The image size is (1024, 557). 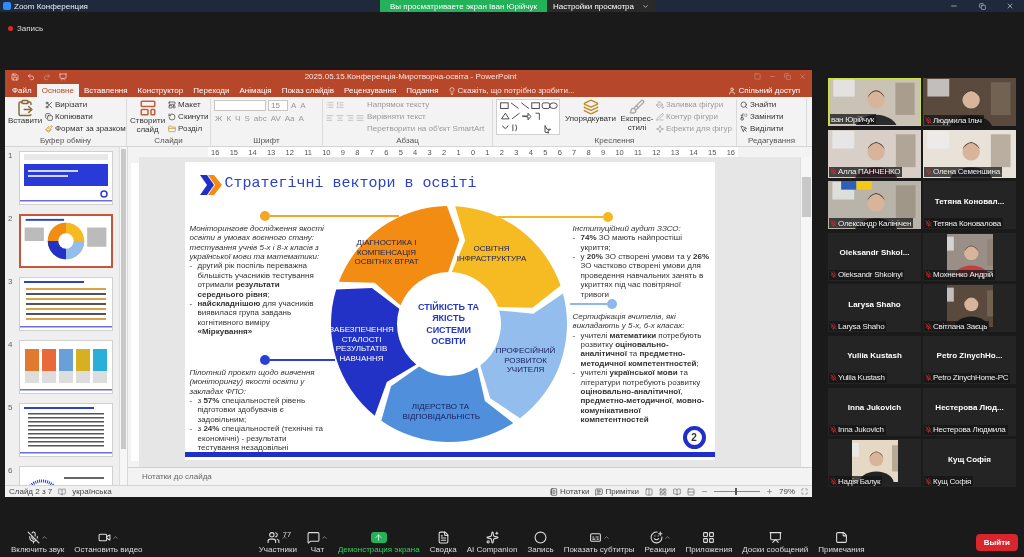 What do you see at coordinates (11, 281) in the screenshot?
I see `slide-number: 3` at bounding box center [11, 281].